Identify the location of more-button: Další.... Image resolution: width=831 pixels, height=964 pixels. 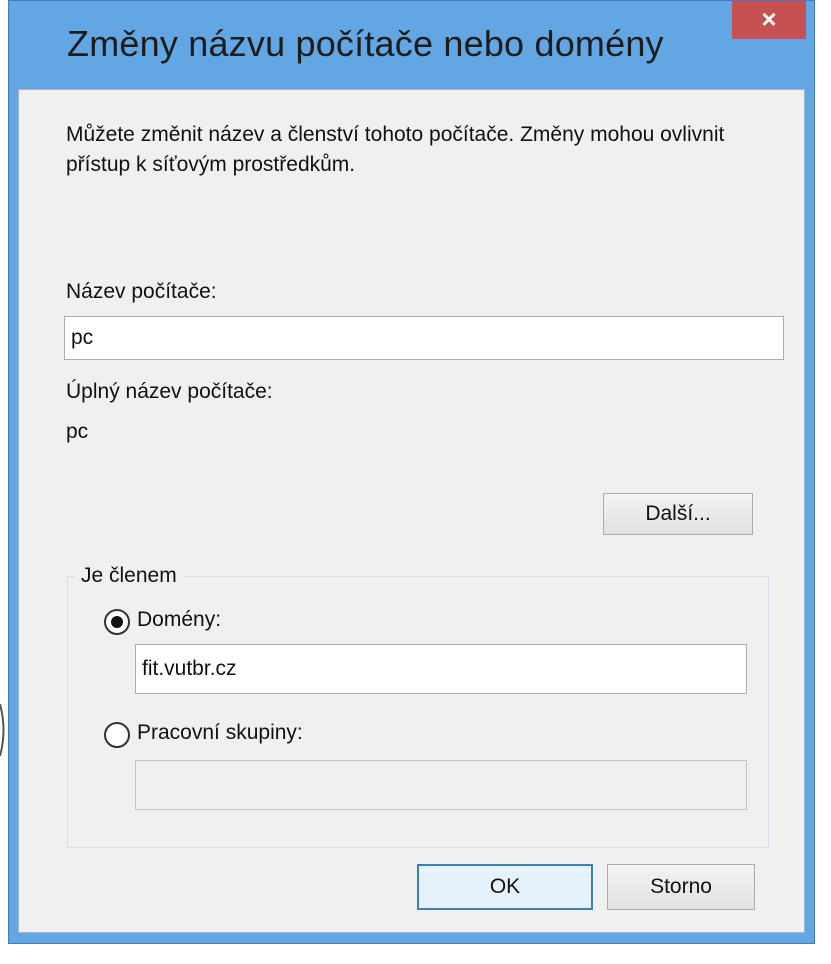
(678, 514).